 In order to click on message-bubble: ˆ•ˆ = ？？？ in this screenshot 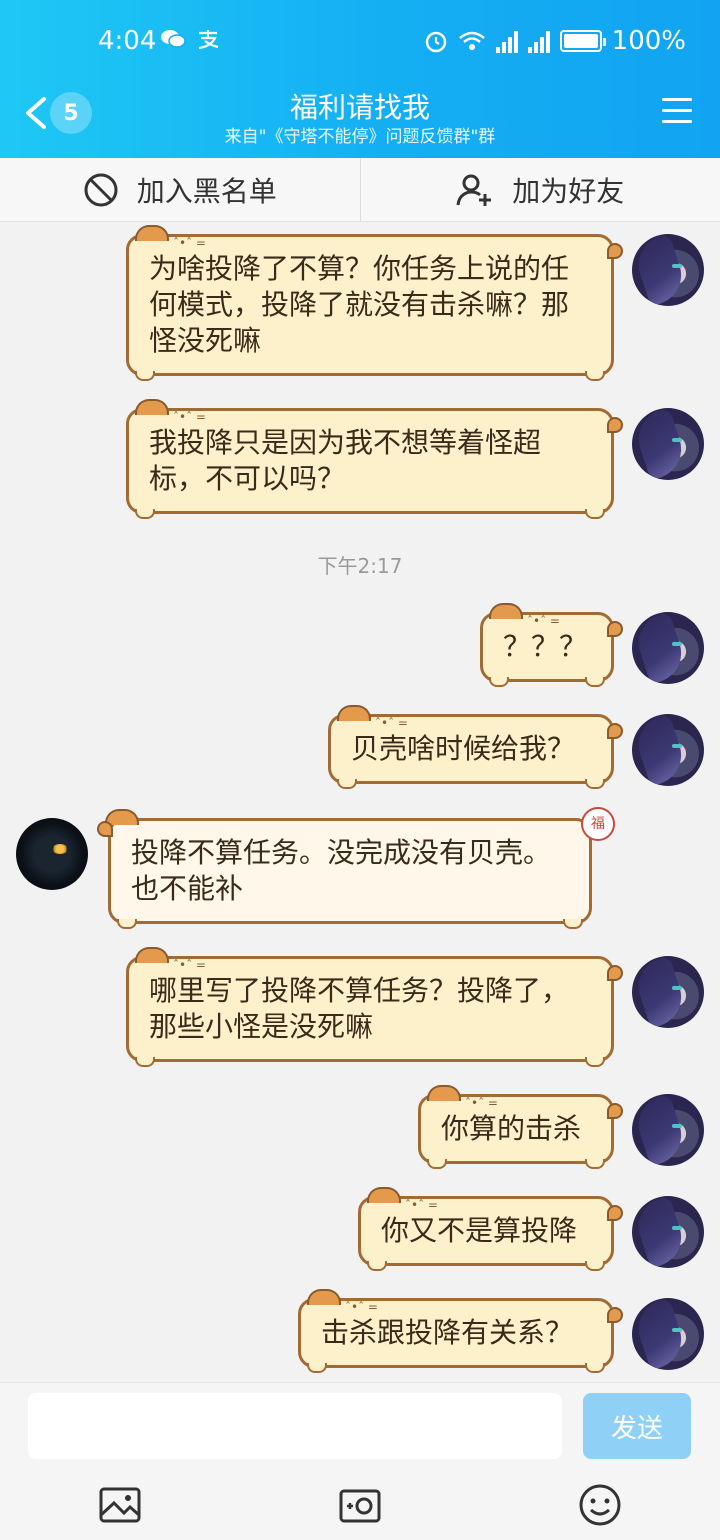, I will do `click(551, 645)`.